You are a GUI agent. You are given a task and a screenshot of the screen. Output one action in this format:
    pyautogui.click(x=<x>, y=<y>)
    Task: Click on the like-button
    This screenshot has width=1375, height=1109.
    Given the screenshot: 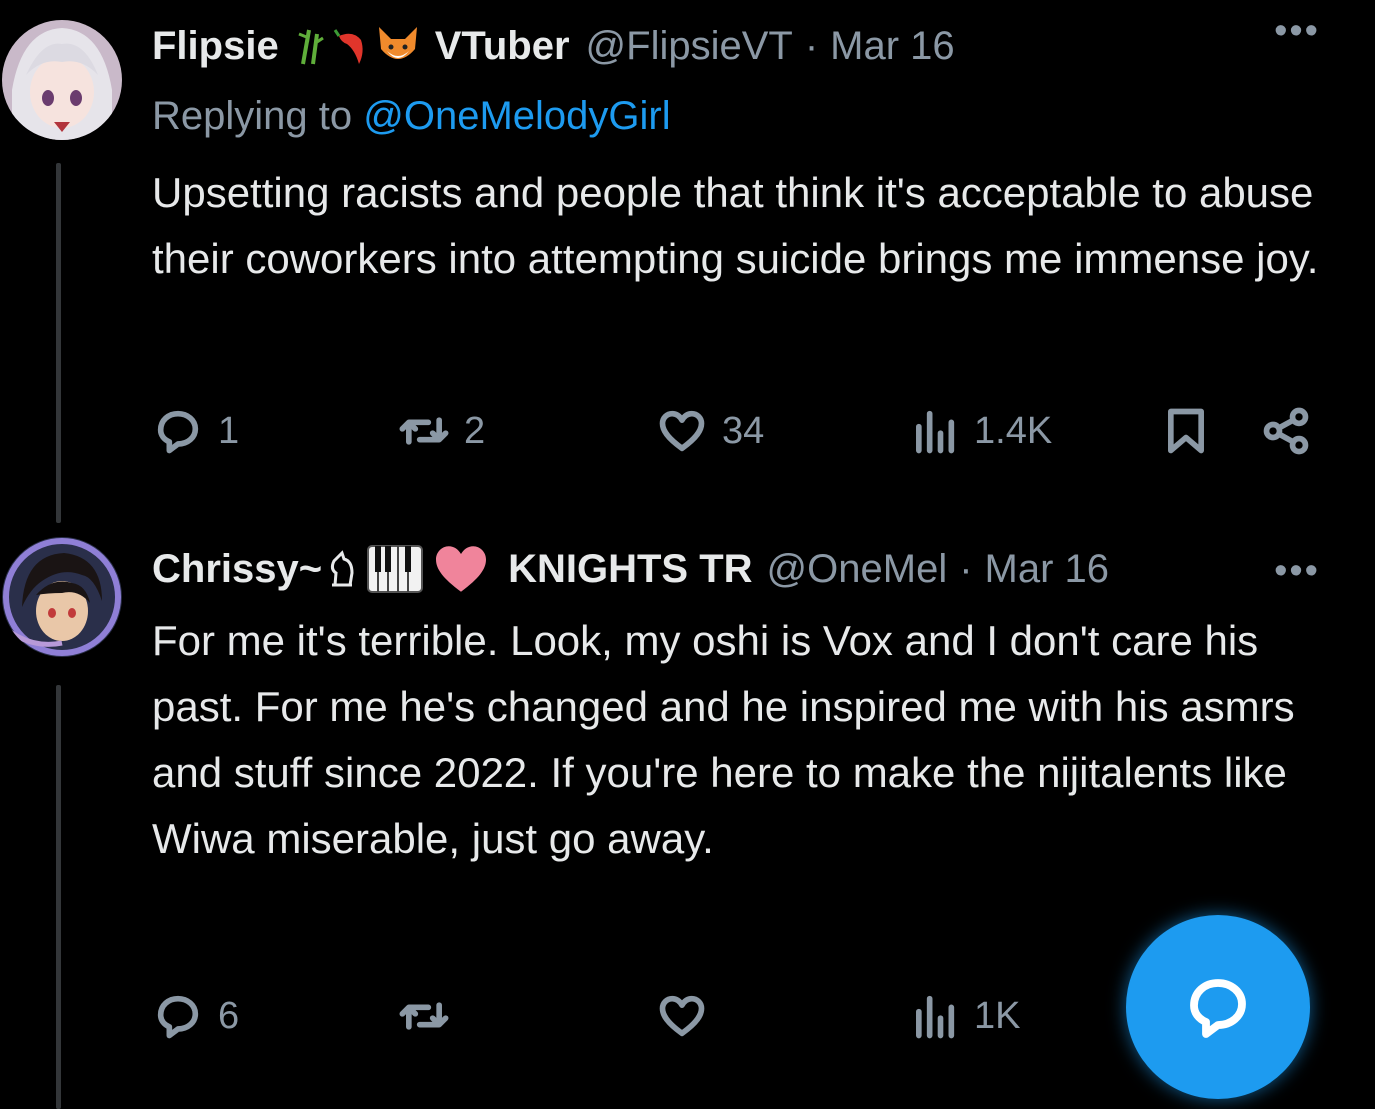 What is the action you would take?
    pyautogui.click(x=689, y=1016)
    